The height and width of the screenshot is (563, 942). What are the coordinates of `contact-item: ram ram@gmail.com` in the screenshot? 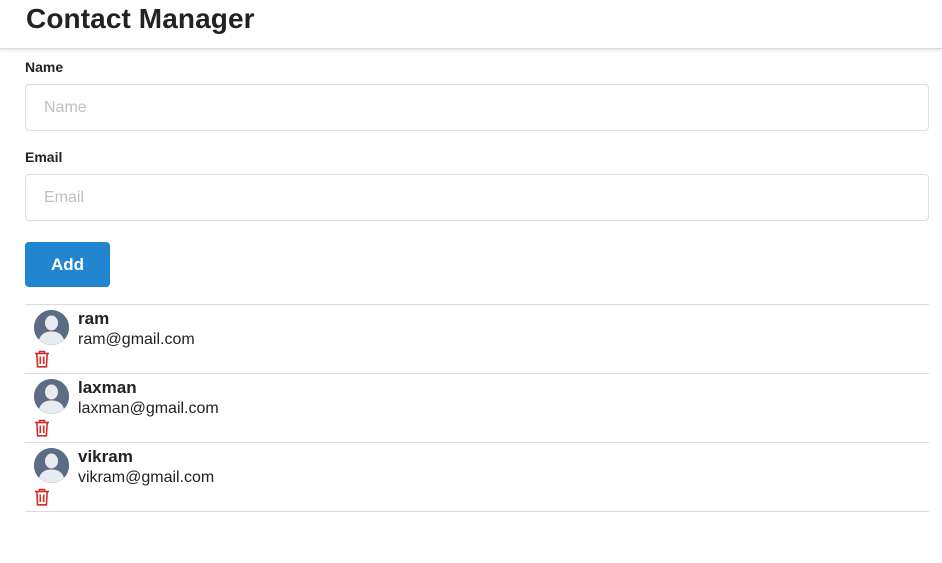 It's located at (477, 339).